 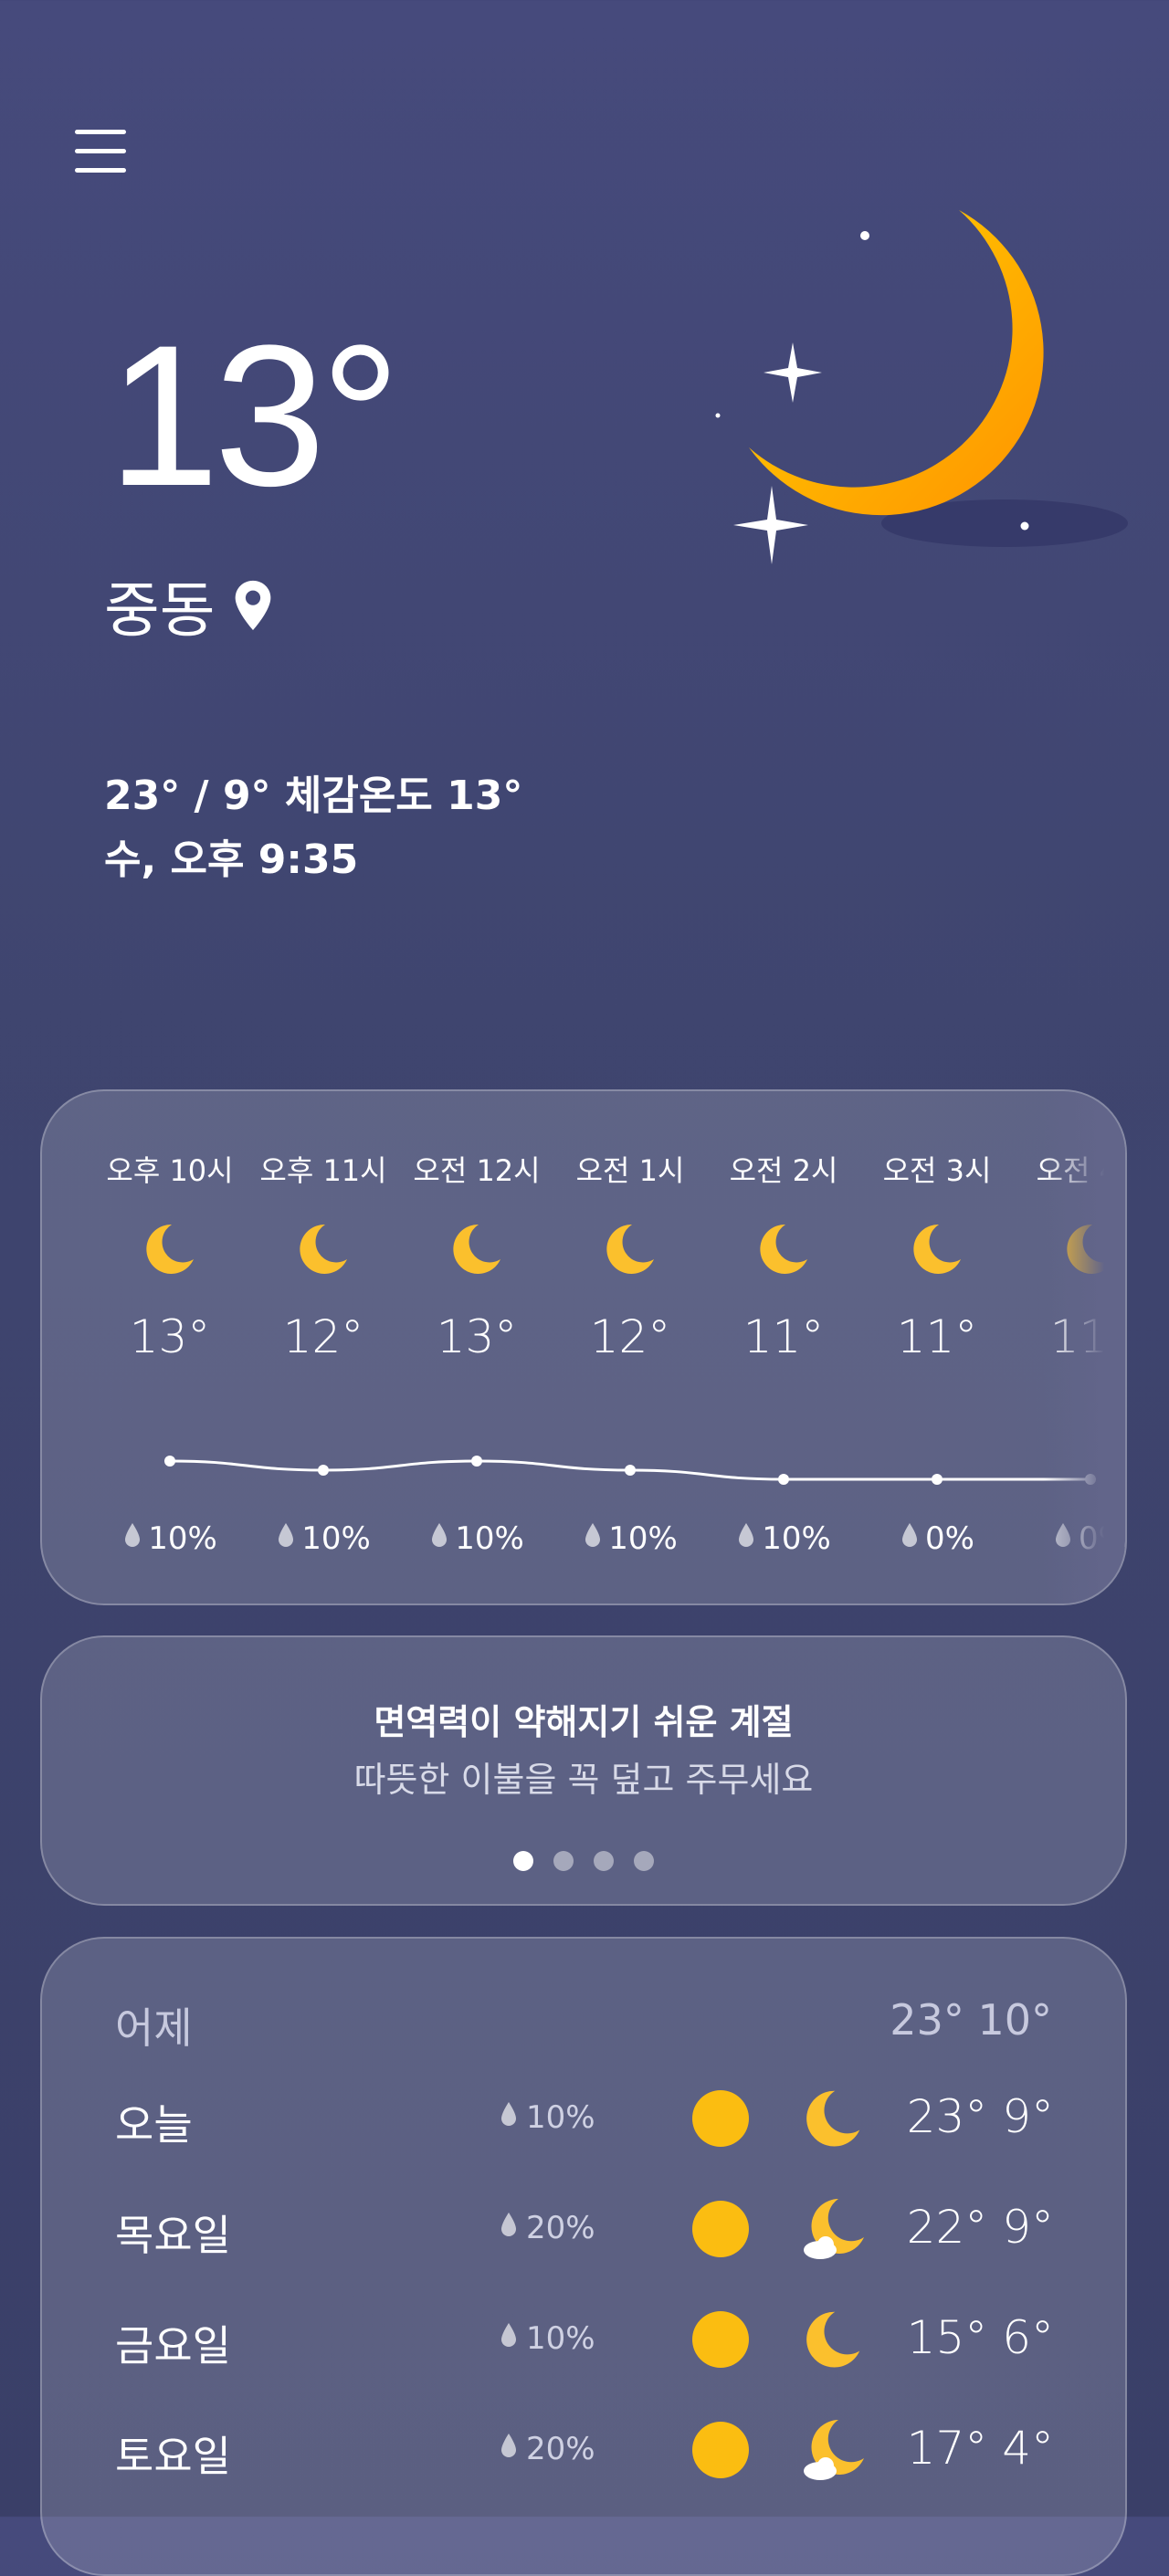 What do you see at coordinates (583, 2025) in the screenshot?
I see `yesterday-row: 어제 23° 10°` at bounding box center [583, 2025].